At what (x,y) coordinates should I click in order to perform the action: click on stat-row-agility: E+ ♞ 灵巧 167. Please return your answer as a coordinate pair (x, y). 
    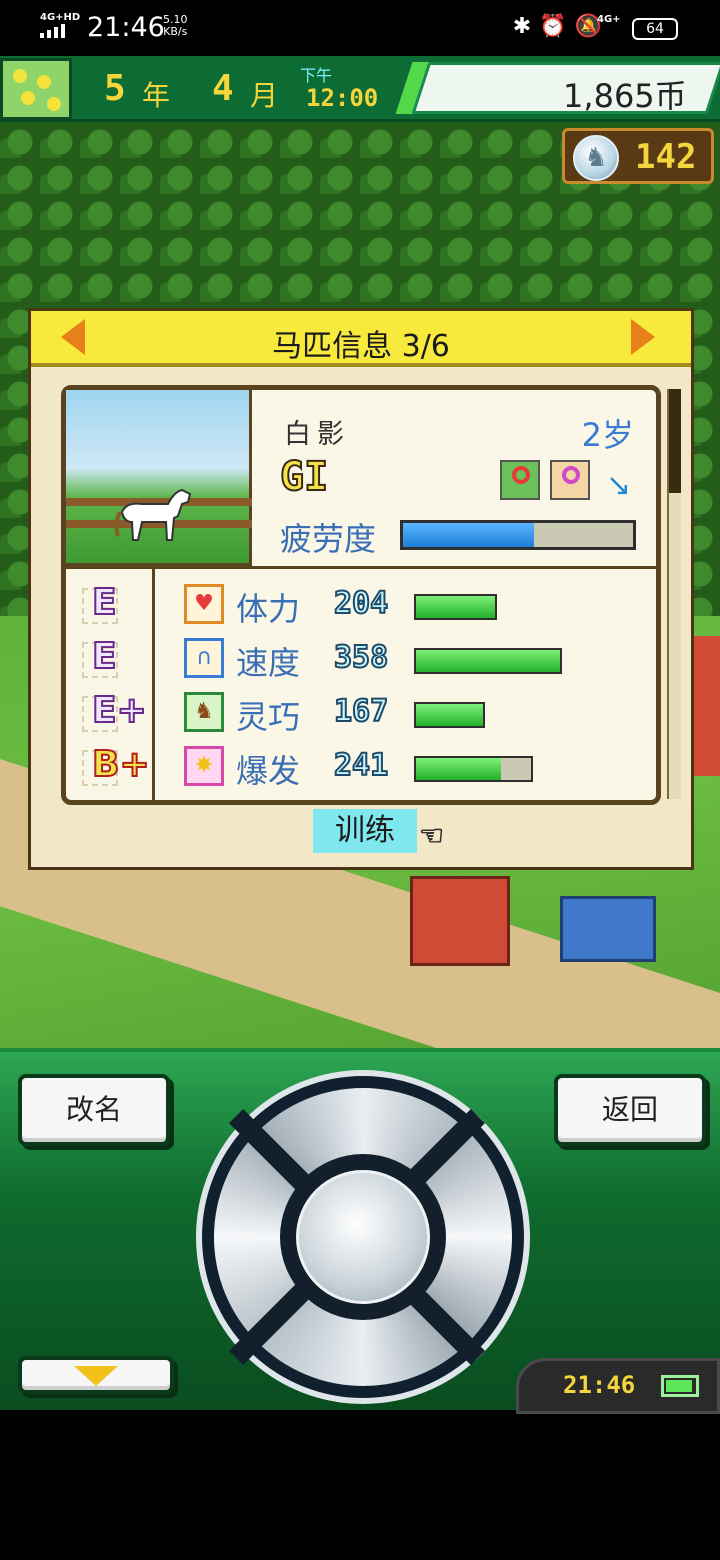
    Looking at the image, I should click on (361, 714).